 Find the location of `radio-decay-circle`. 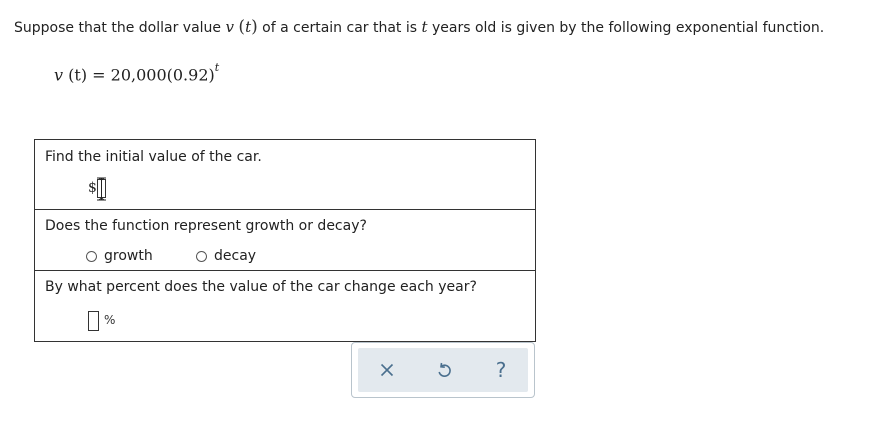

radio-decay-circle is located at coordinates (201, 256).